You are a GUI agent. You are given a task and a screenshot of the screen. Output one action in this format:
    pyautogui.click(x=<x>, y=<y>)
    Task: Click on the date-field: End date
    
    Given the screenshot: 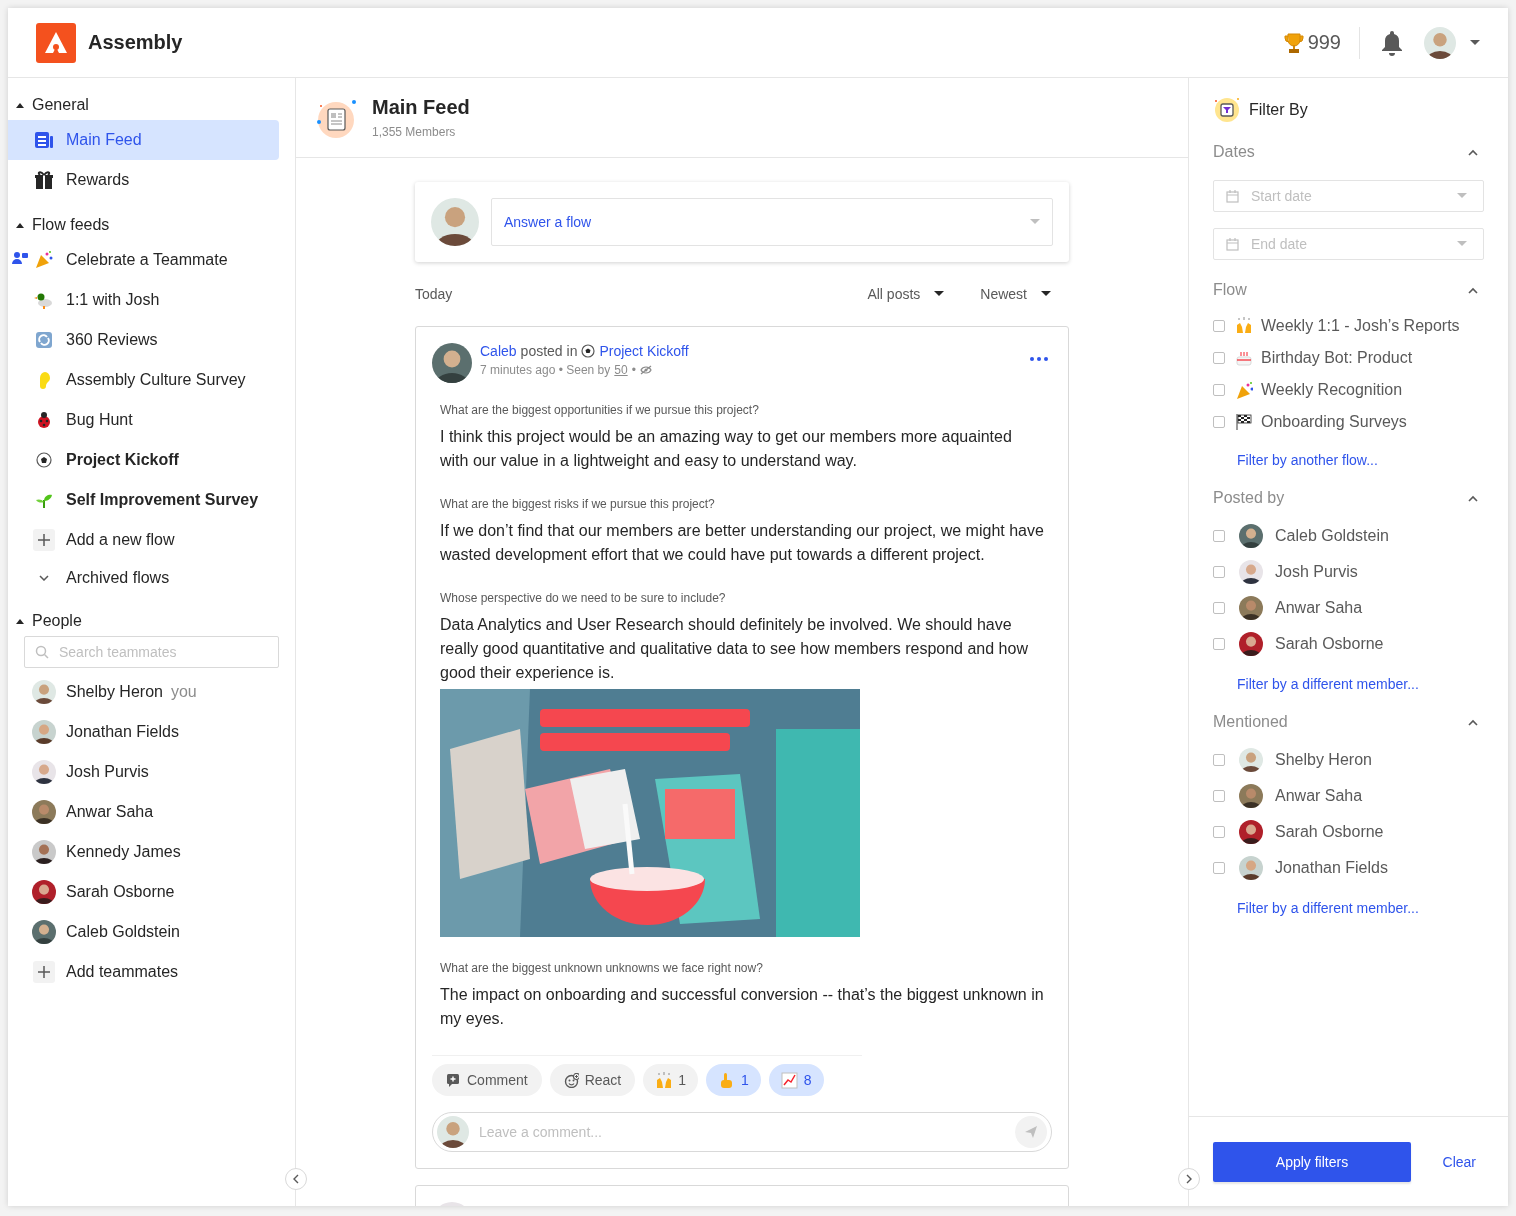 What is the action you would take?
    pyautogui.click(x=1348, y=244)
    